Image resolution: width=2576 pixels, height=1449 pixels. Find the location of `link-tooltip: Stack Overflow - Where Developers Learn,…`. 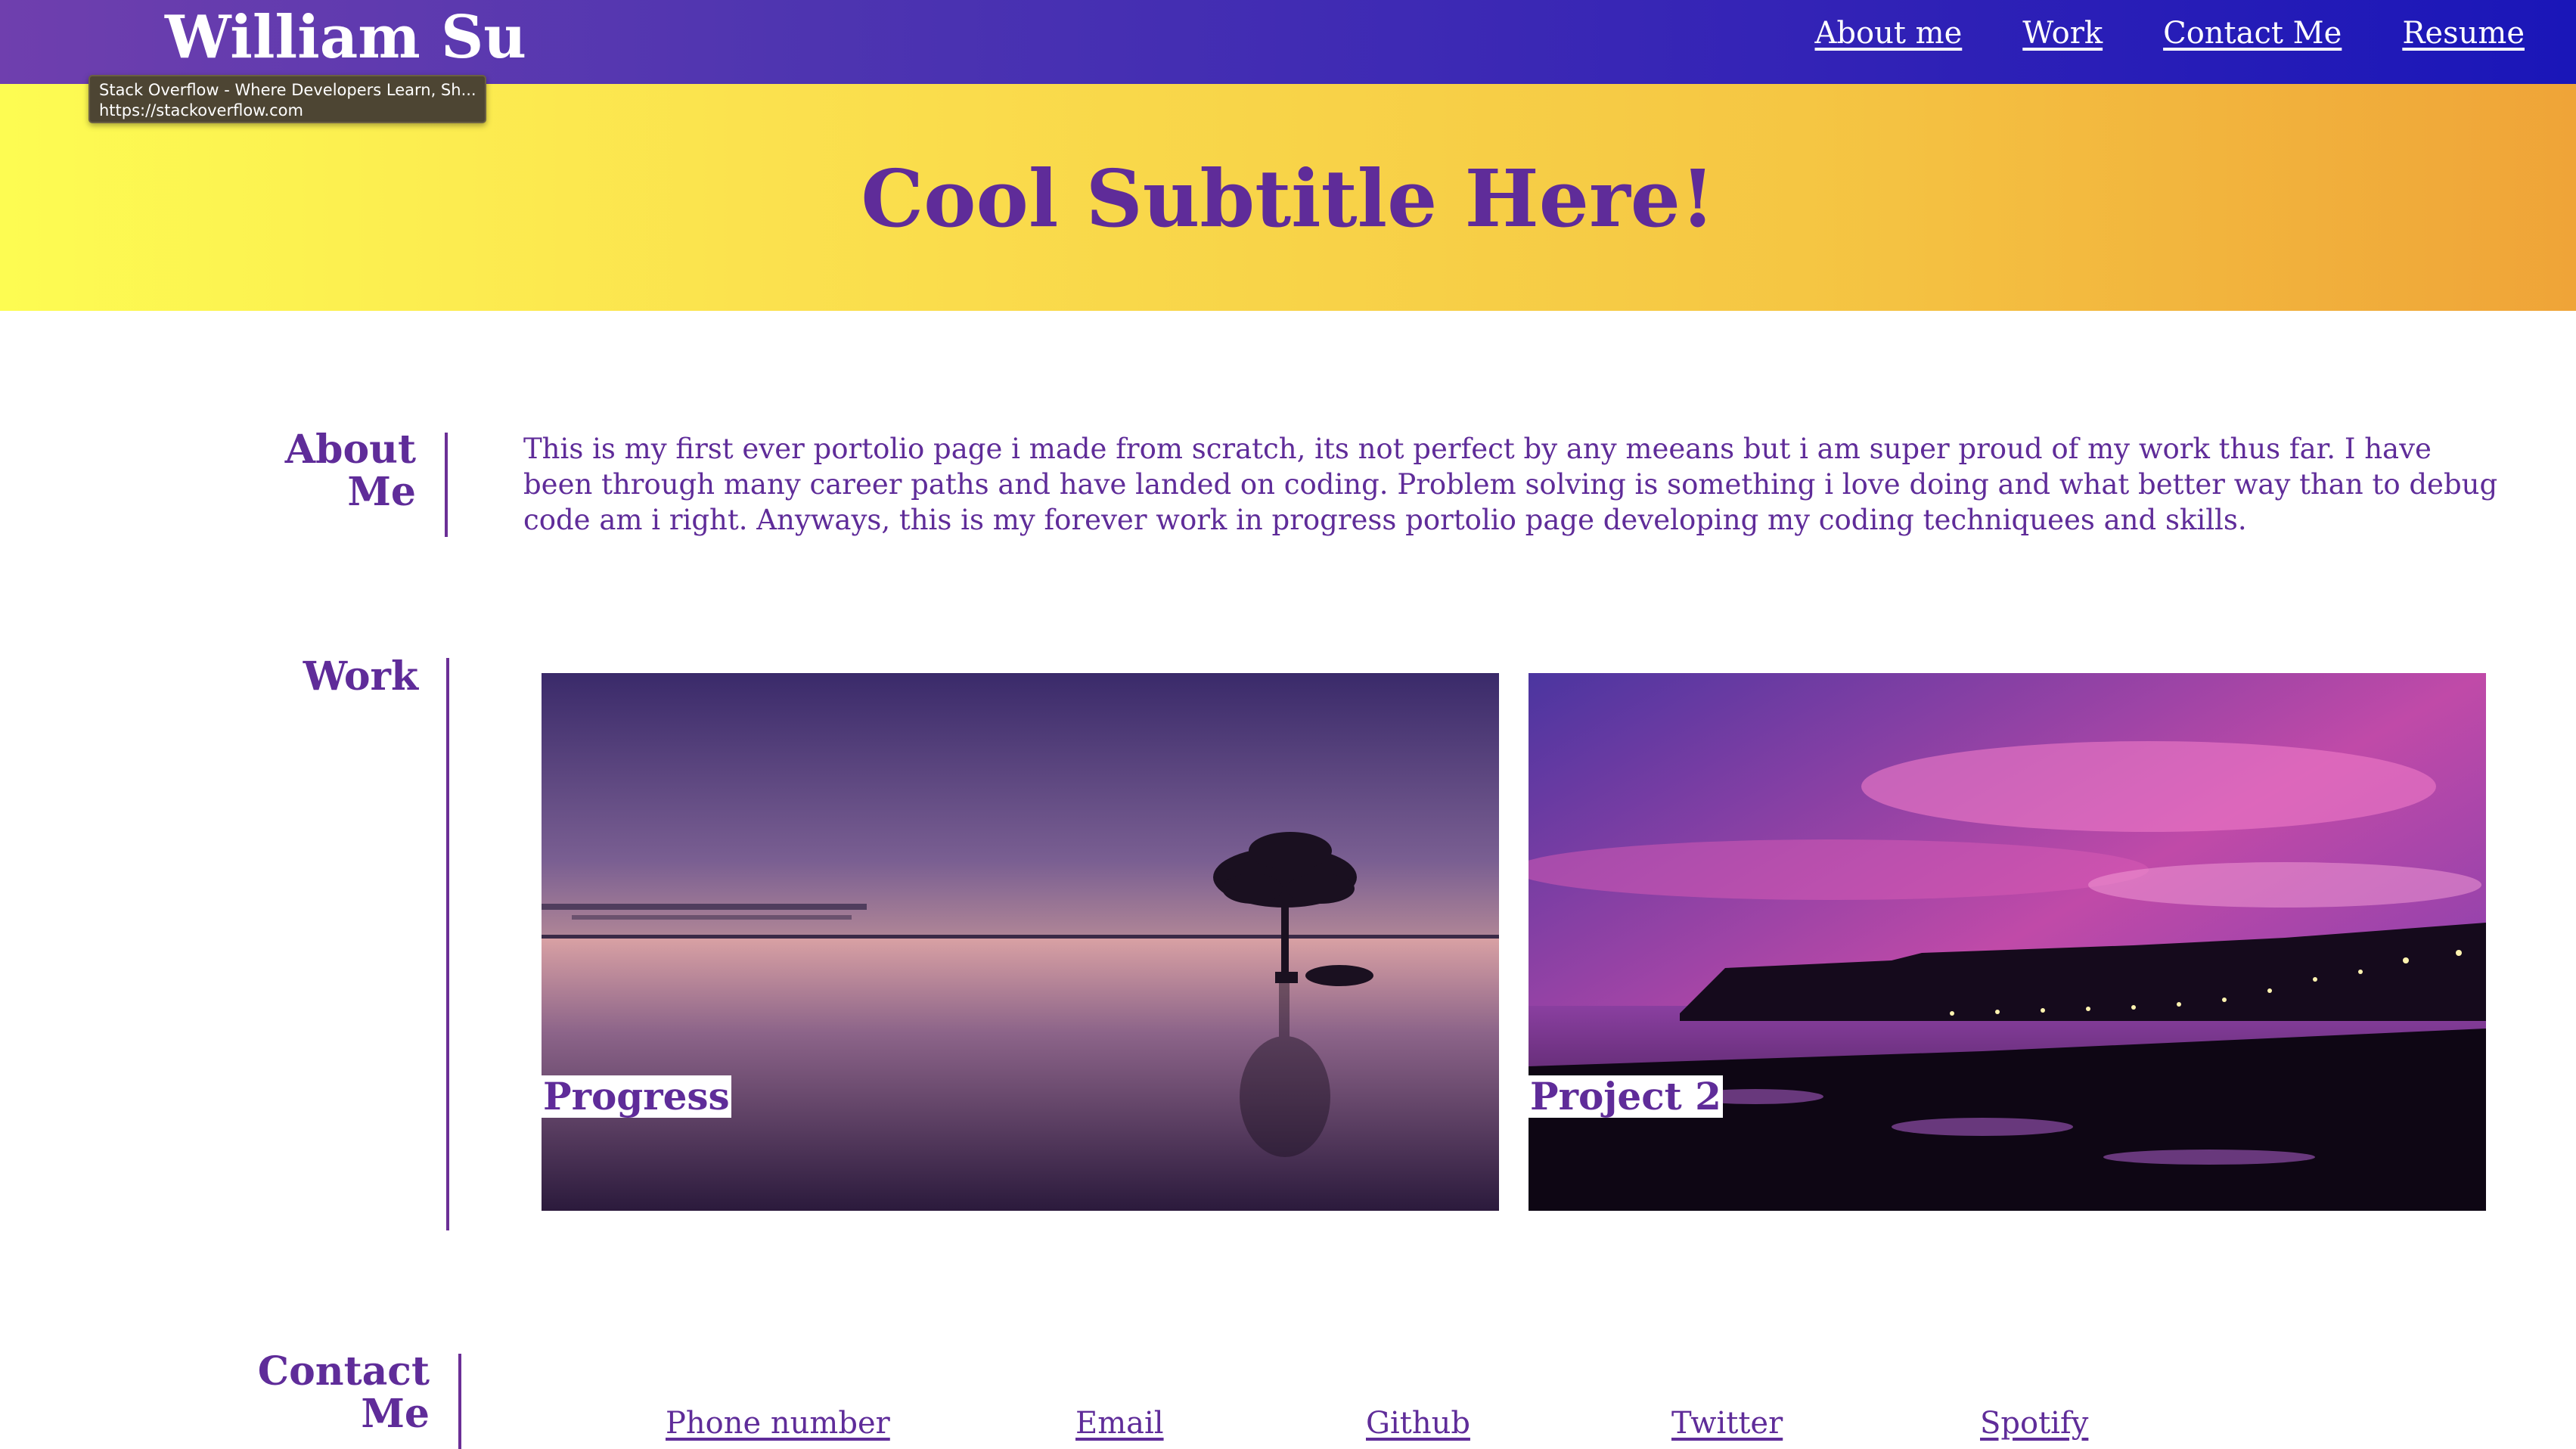

link-tooltip: Stack Overflow - Where Developers Learn,… is located at coordinates (287, 99).